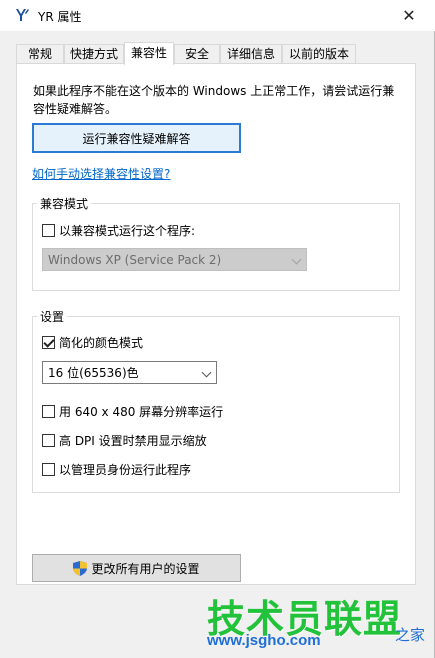  I want to click on tab-label: 常规, so click(39, 54).